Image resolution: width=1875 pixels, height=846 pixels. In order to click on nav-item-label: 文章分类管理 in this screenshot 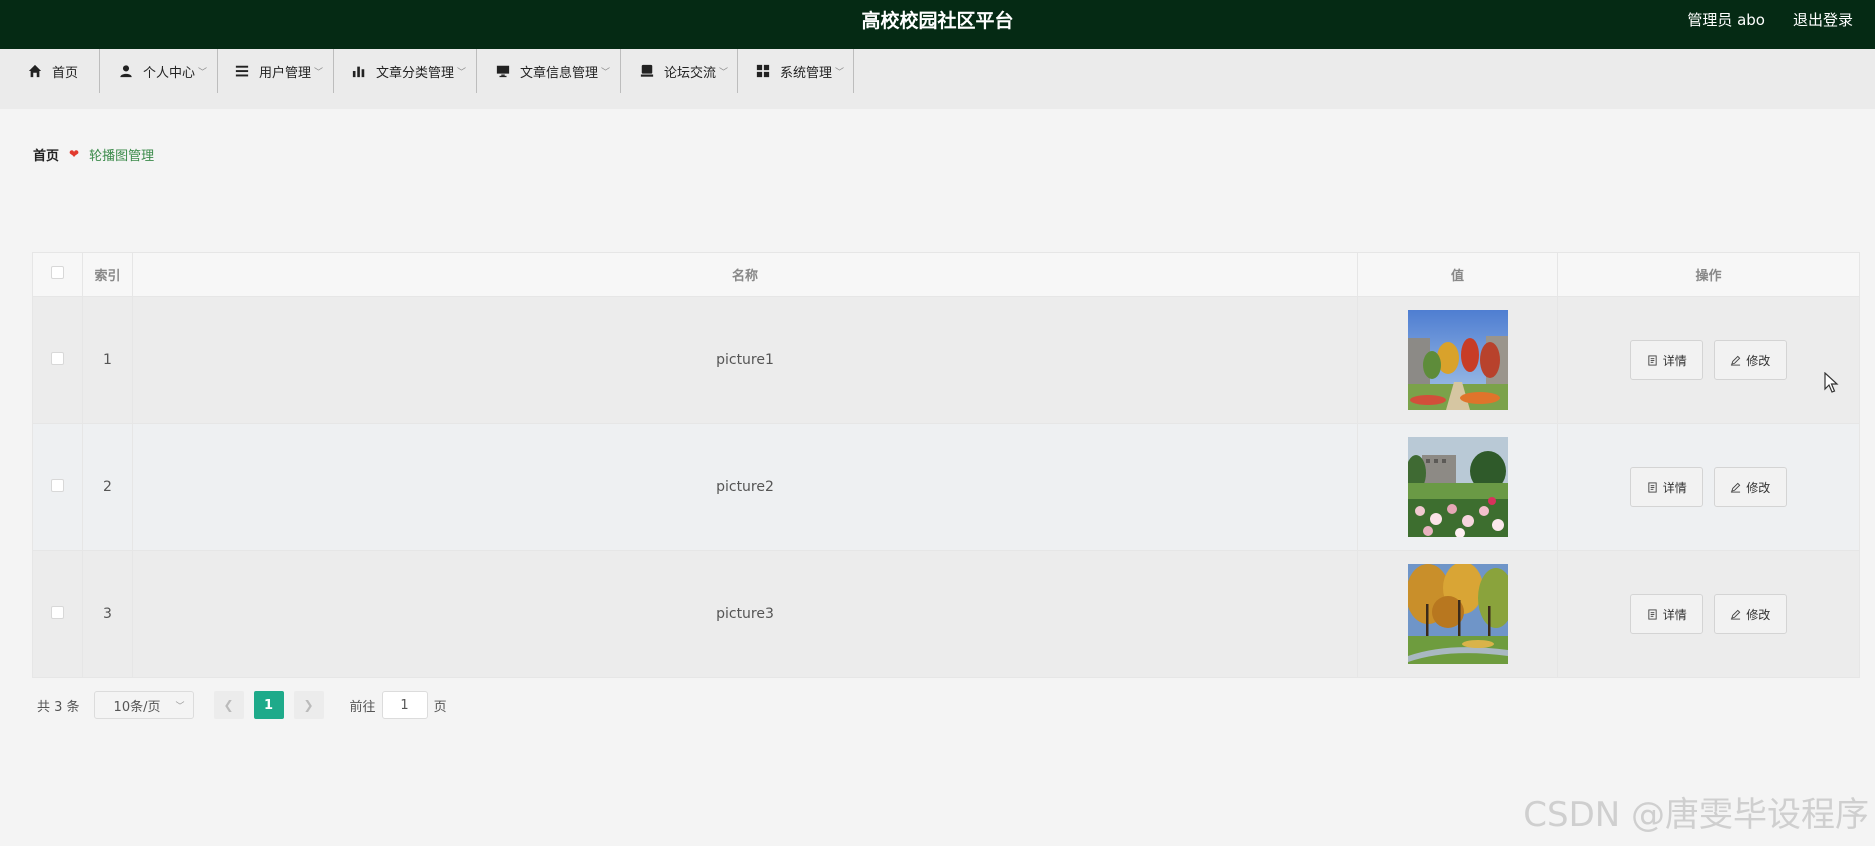, I will do `click(415, 73)`.